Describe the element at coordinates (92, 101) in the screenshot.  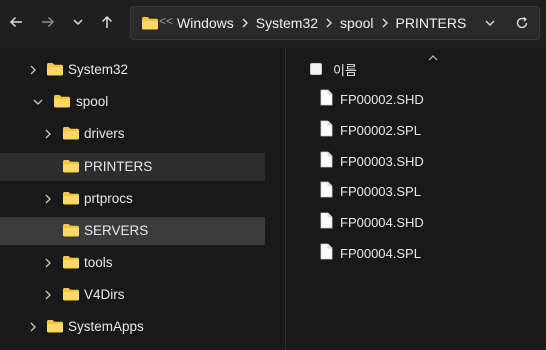
I see `tree-item-label: spool` at that location.